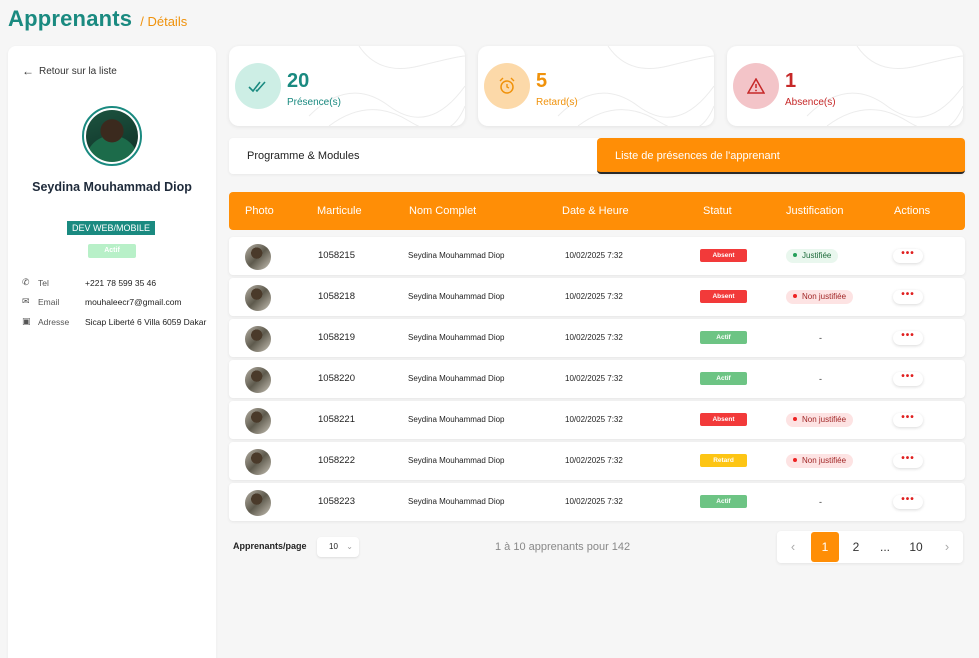 The image size is (979, 658). I want to click on col-actions: Actions, so click(912, 211).